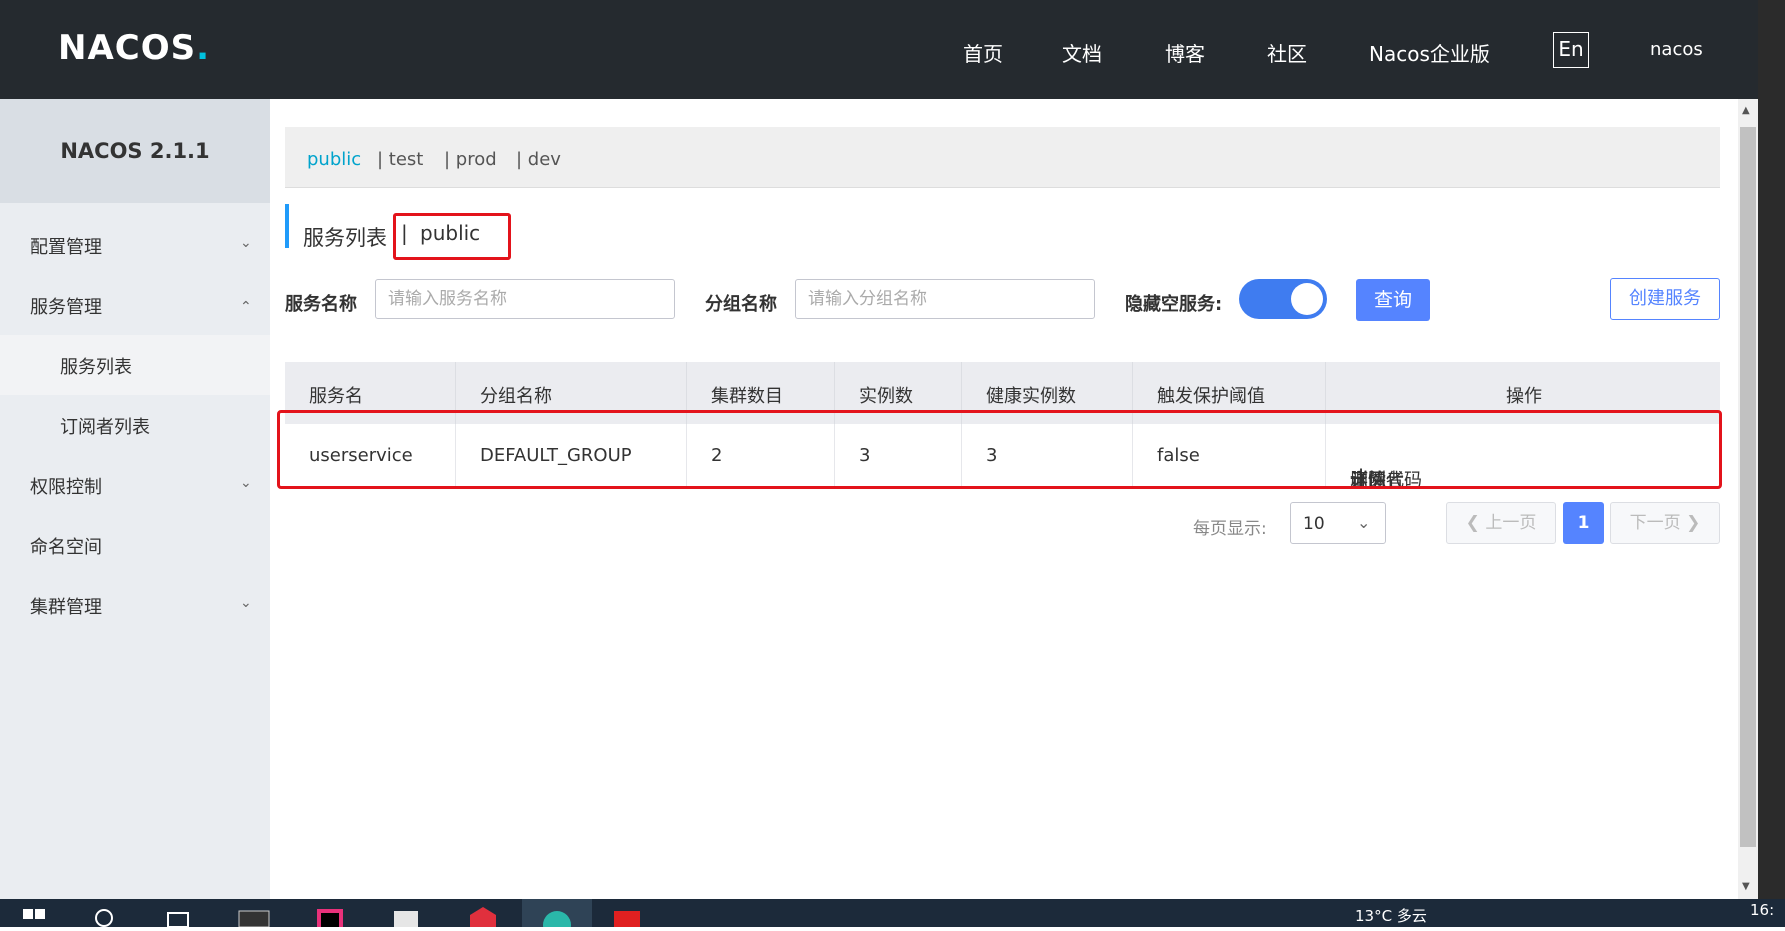 The height and width of the screenshot is (931, 1785). I want to click on terminal-app-icon, so click(254, 916).